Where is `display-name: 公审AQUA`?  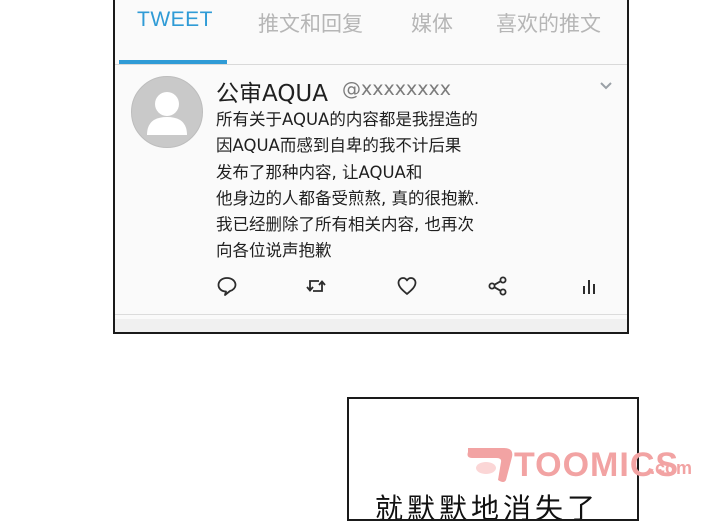
display-name: 公审AQUA is located at coordinates (272, 91).